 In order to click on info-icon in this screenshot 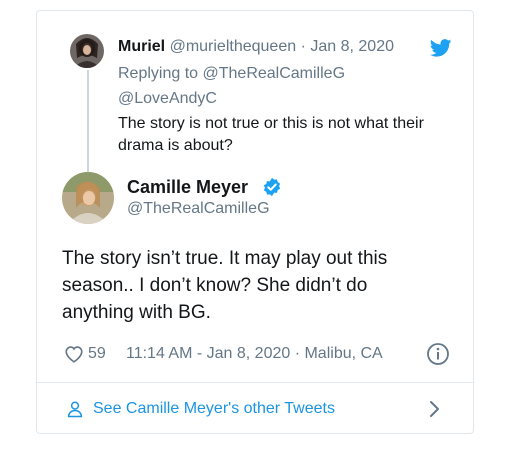, I will do `click(438, 356)`.